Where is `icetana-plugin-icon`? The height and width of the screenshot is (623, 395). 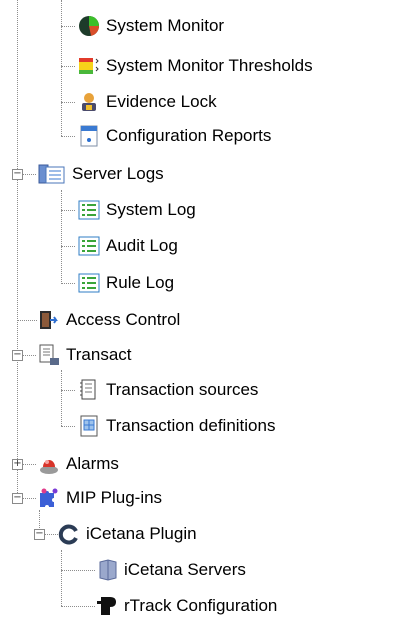
icetana-plugin-icon is located at coordinates (69, 534).